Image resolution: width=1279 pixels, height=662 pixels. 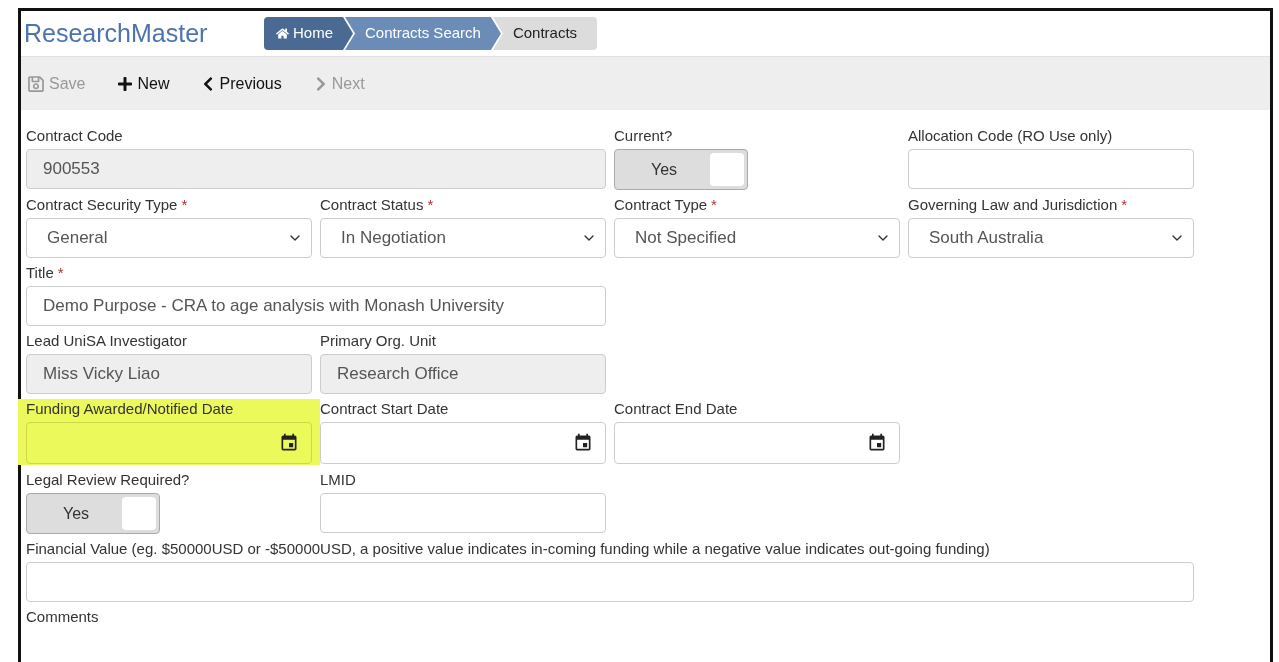 I want to click on breadcrumb-link: Home, so click(x=308, y=33).